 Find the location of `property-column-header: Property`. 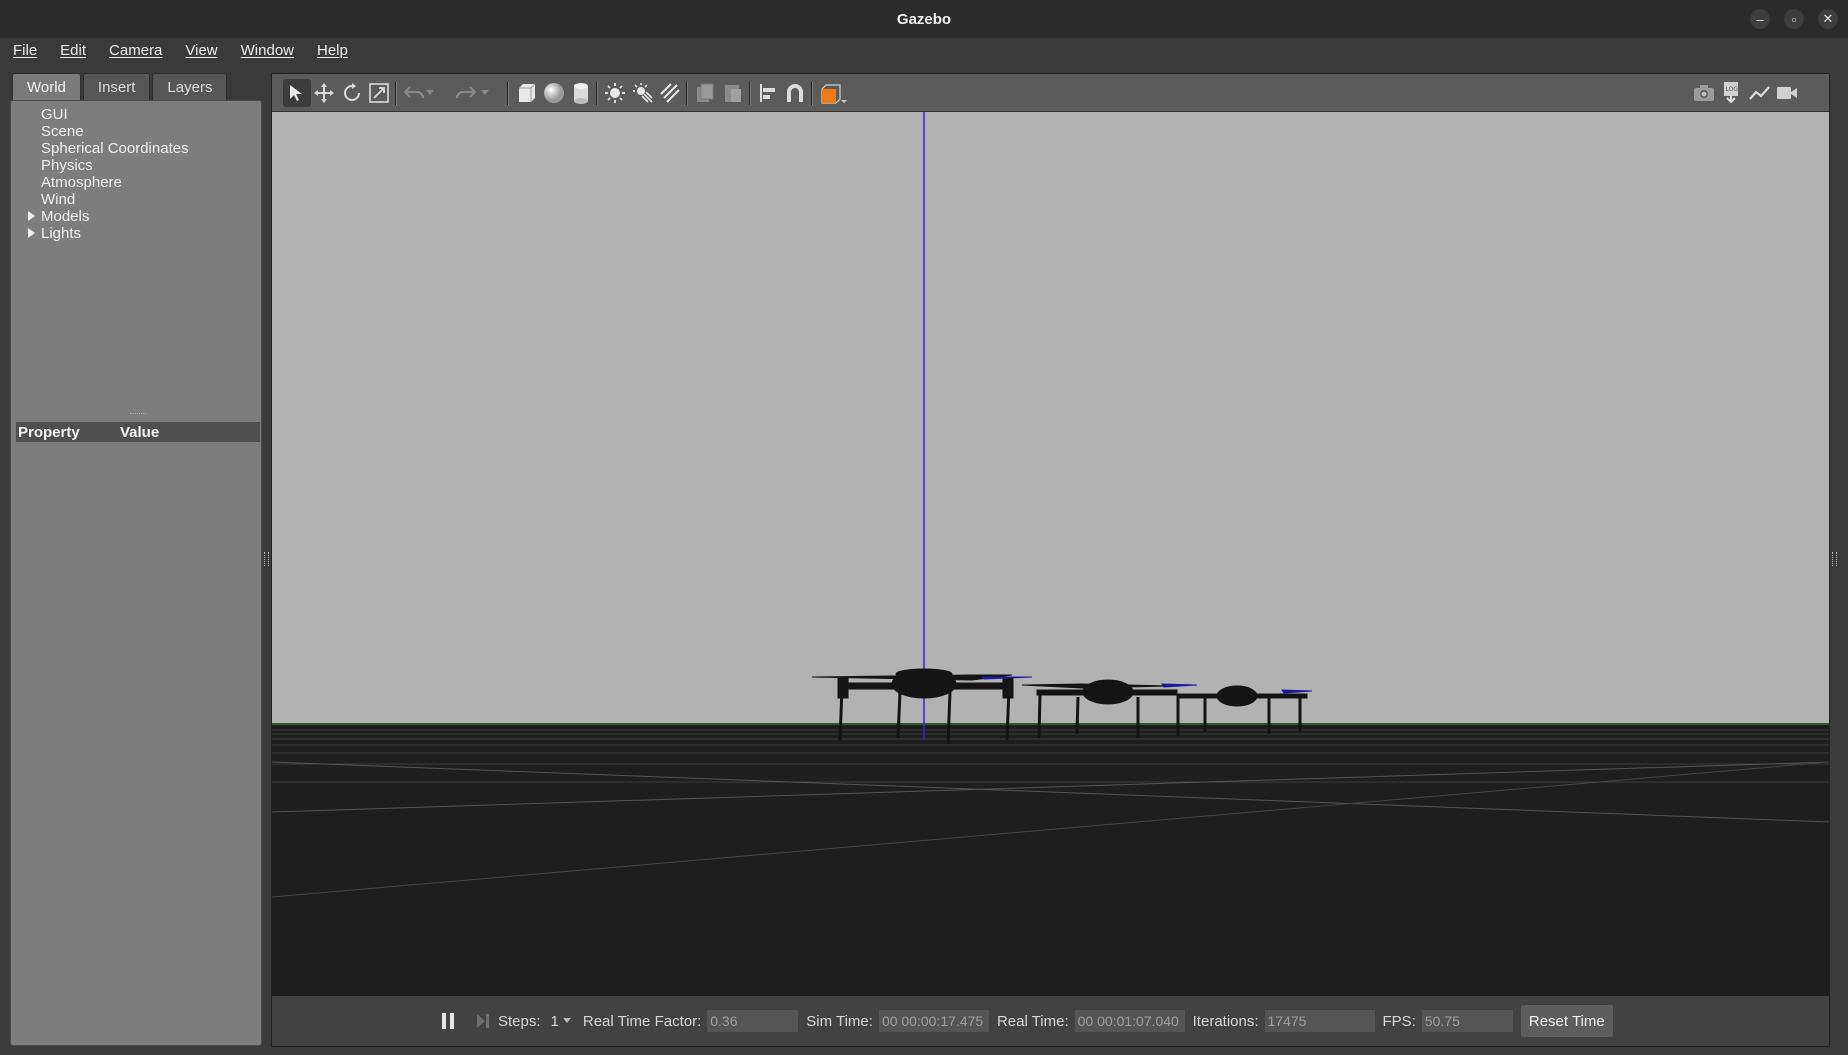

property-column-header: Property is located at coordinates (49, 432).